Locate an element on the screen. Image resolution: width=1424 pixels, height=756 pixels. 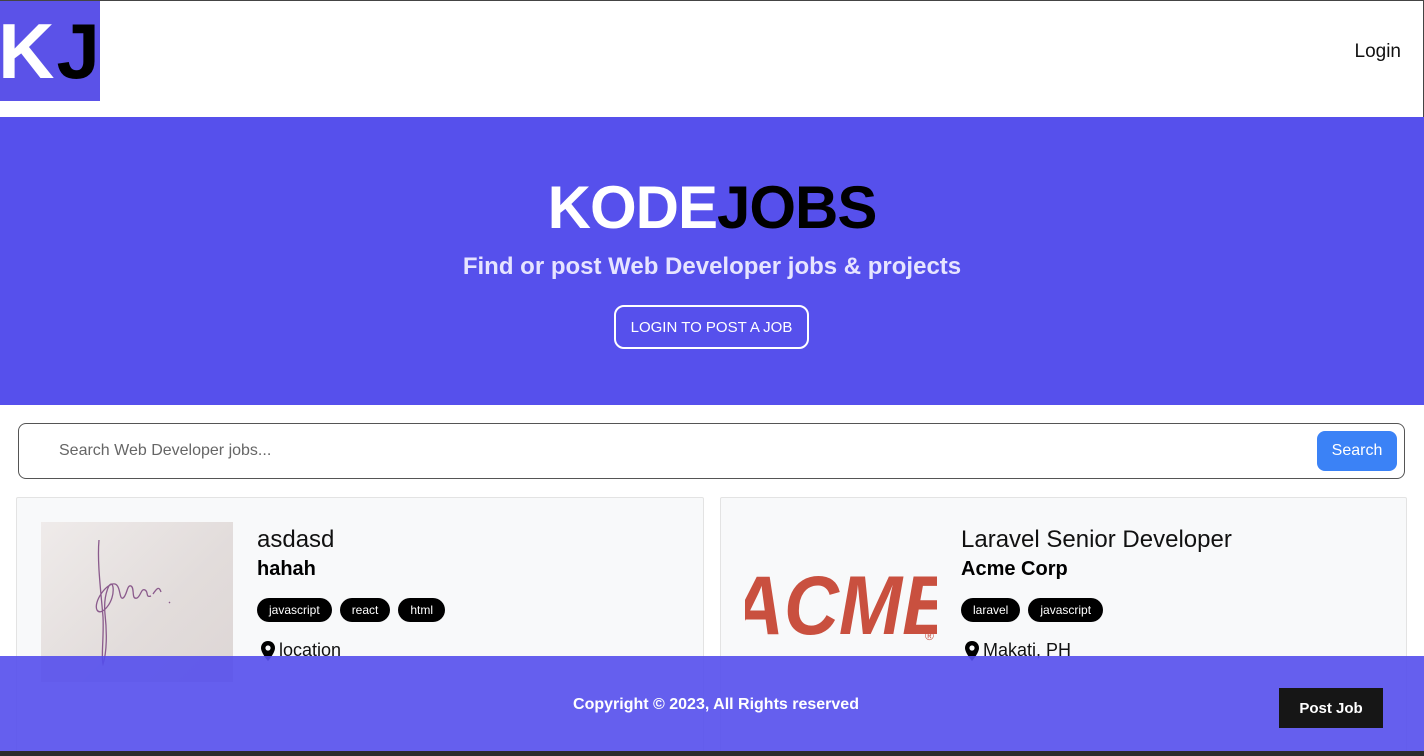
site-logo: KJ is located at coordinates (50, 51).